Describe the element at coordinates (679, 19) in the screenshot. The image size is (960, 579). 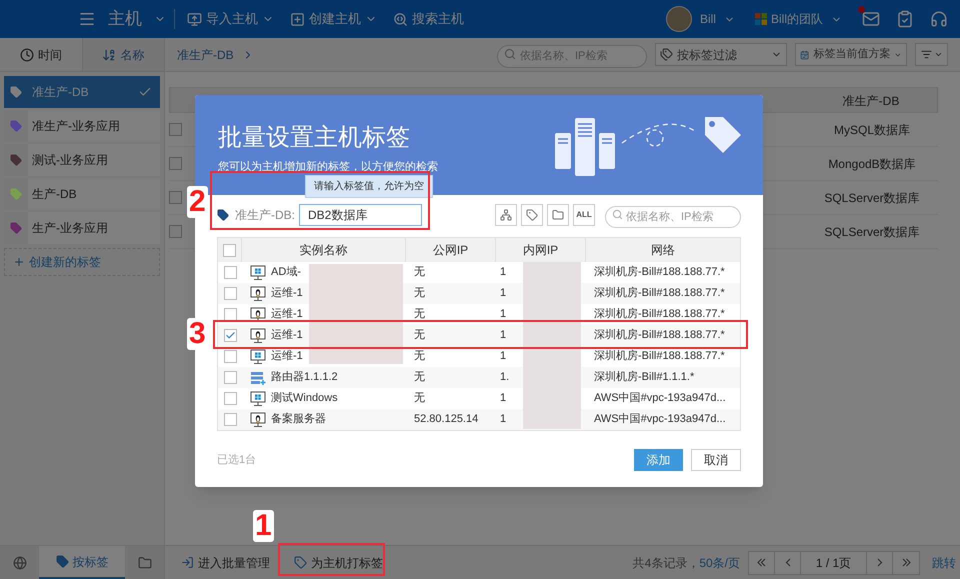
I see `avatar` at that location.